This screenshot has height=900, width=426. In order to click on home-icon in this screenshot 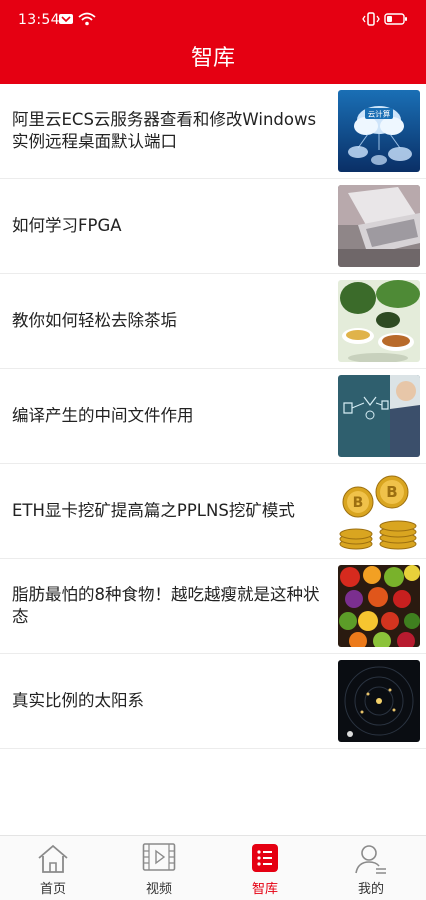, I will do `click(53, 861)`.